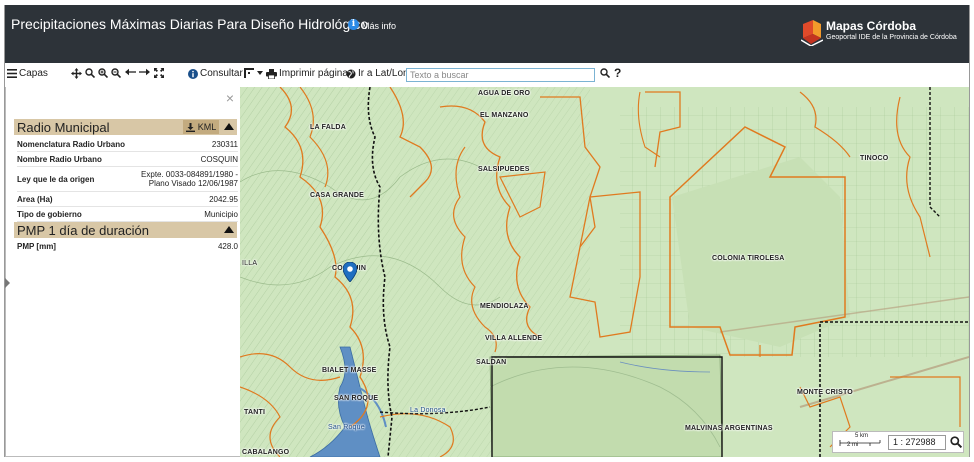  I want to click on row-value: 2042.95, so click(223, 199).